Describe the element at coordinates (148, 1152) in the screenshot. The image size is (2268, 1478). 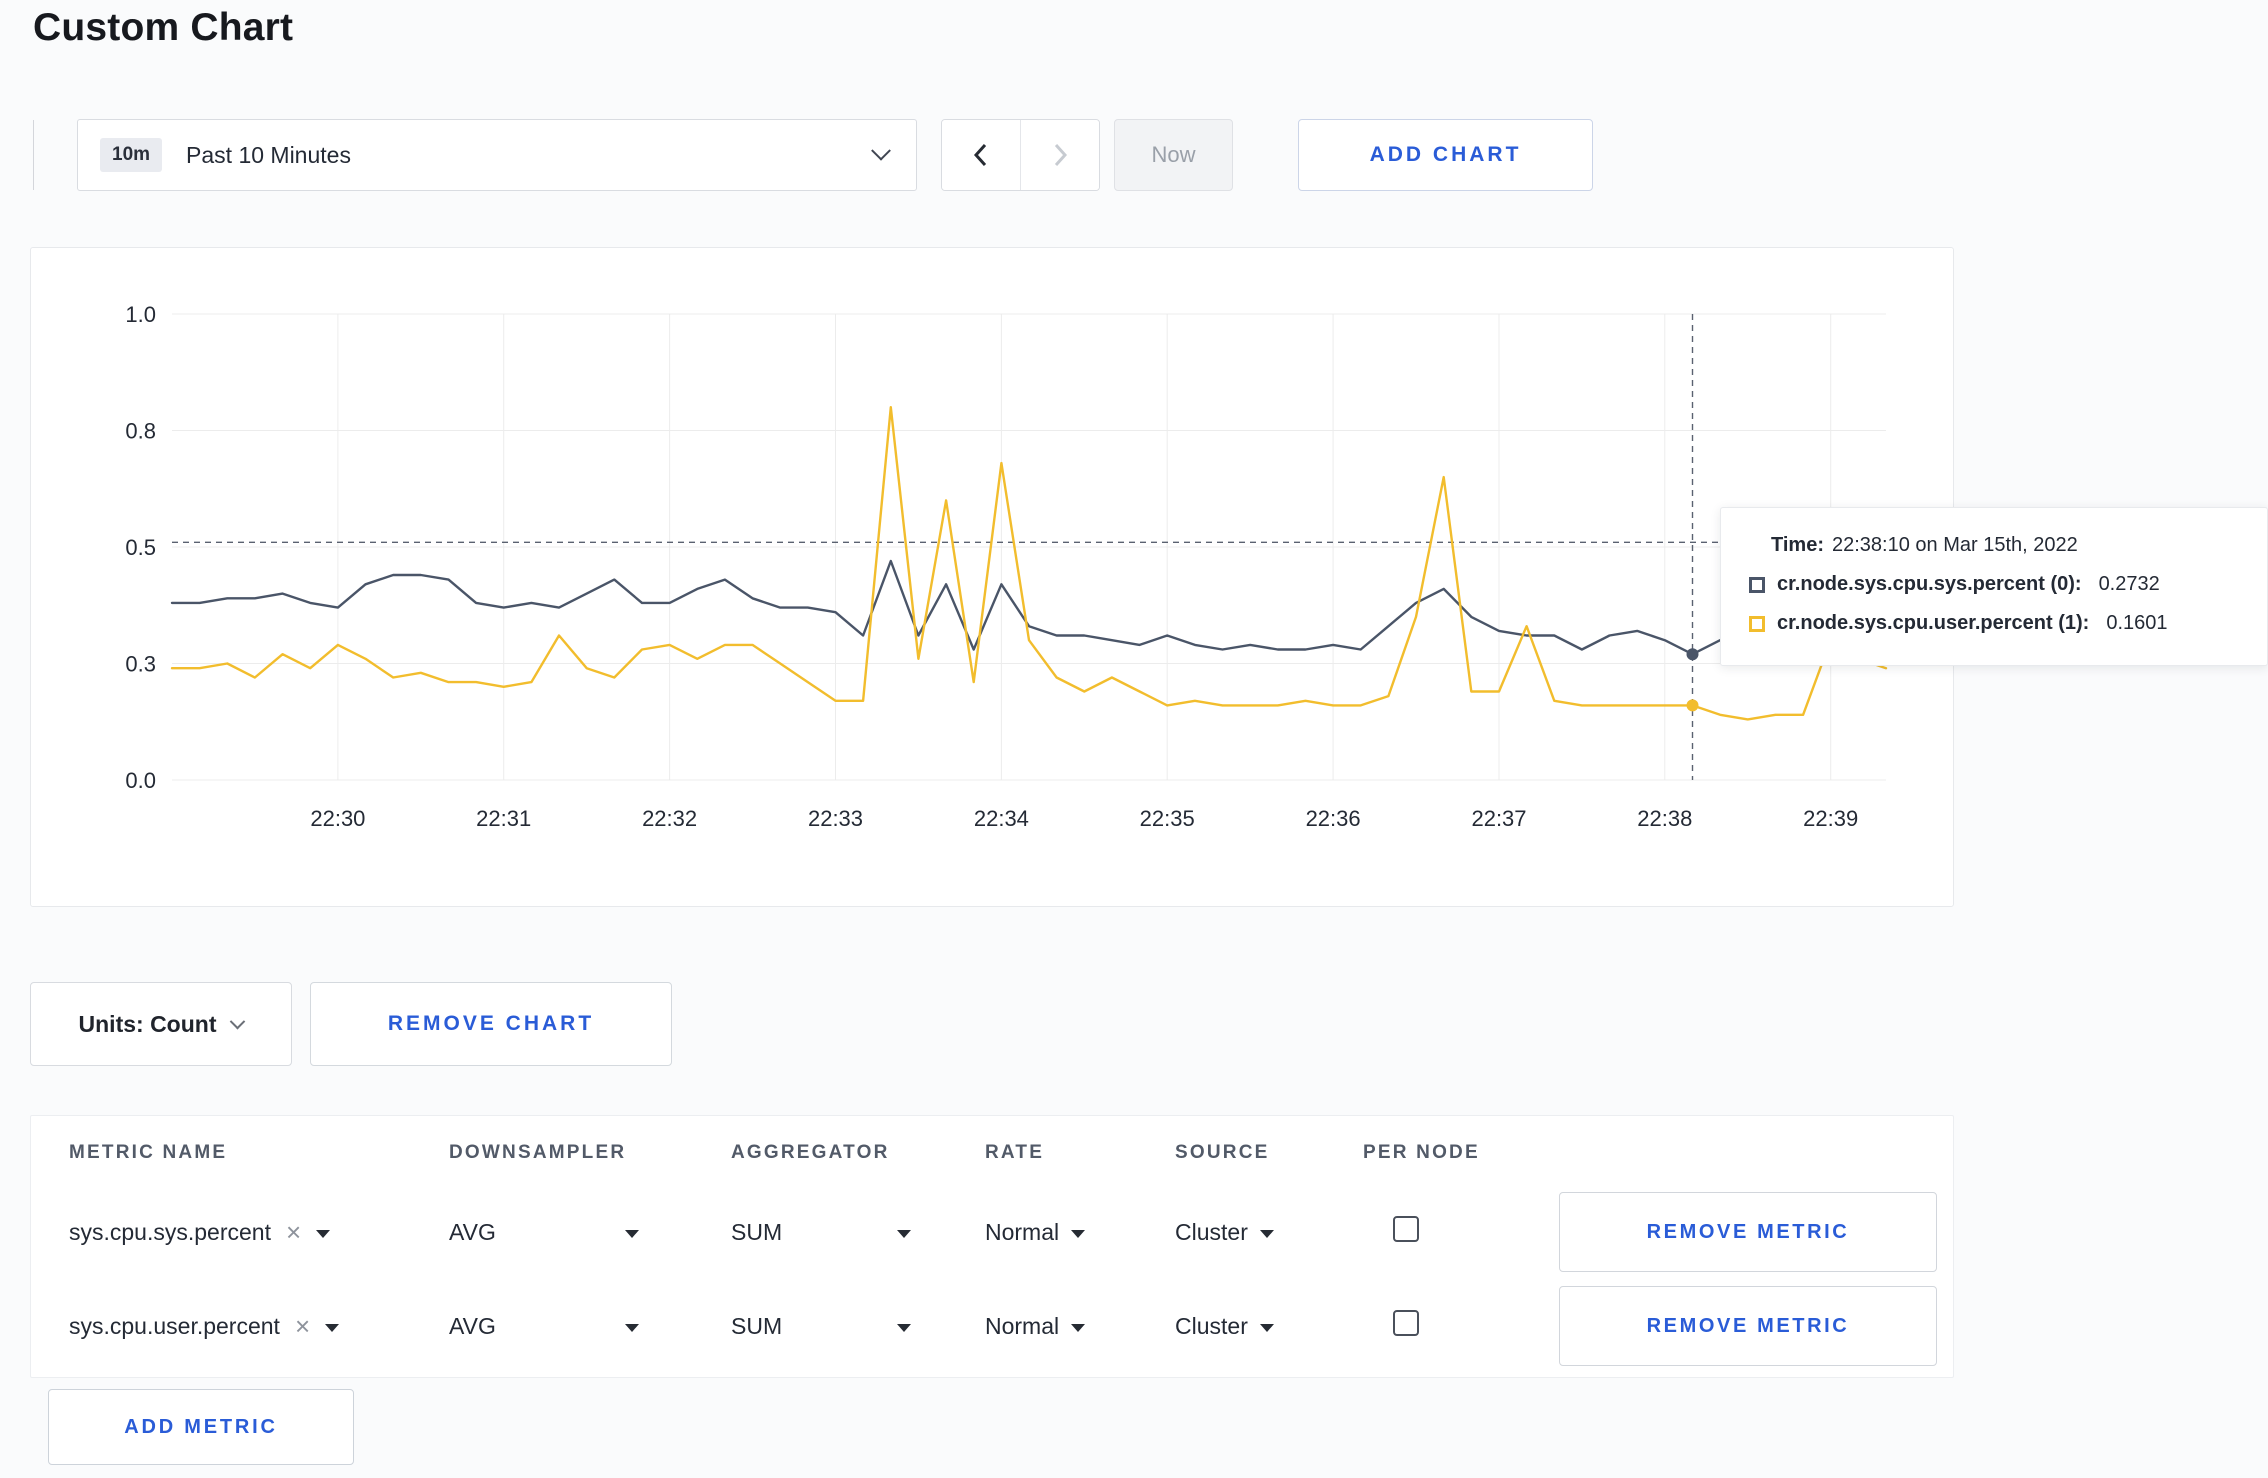
I see `col-header-metric-name: METRIC NAME` at that location.